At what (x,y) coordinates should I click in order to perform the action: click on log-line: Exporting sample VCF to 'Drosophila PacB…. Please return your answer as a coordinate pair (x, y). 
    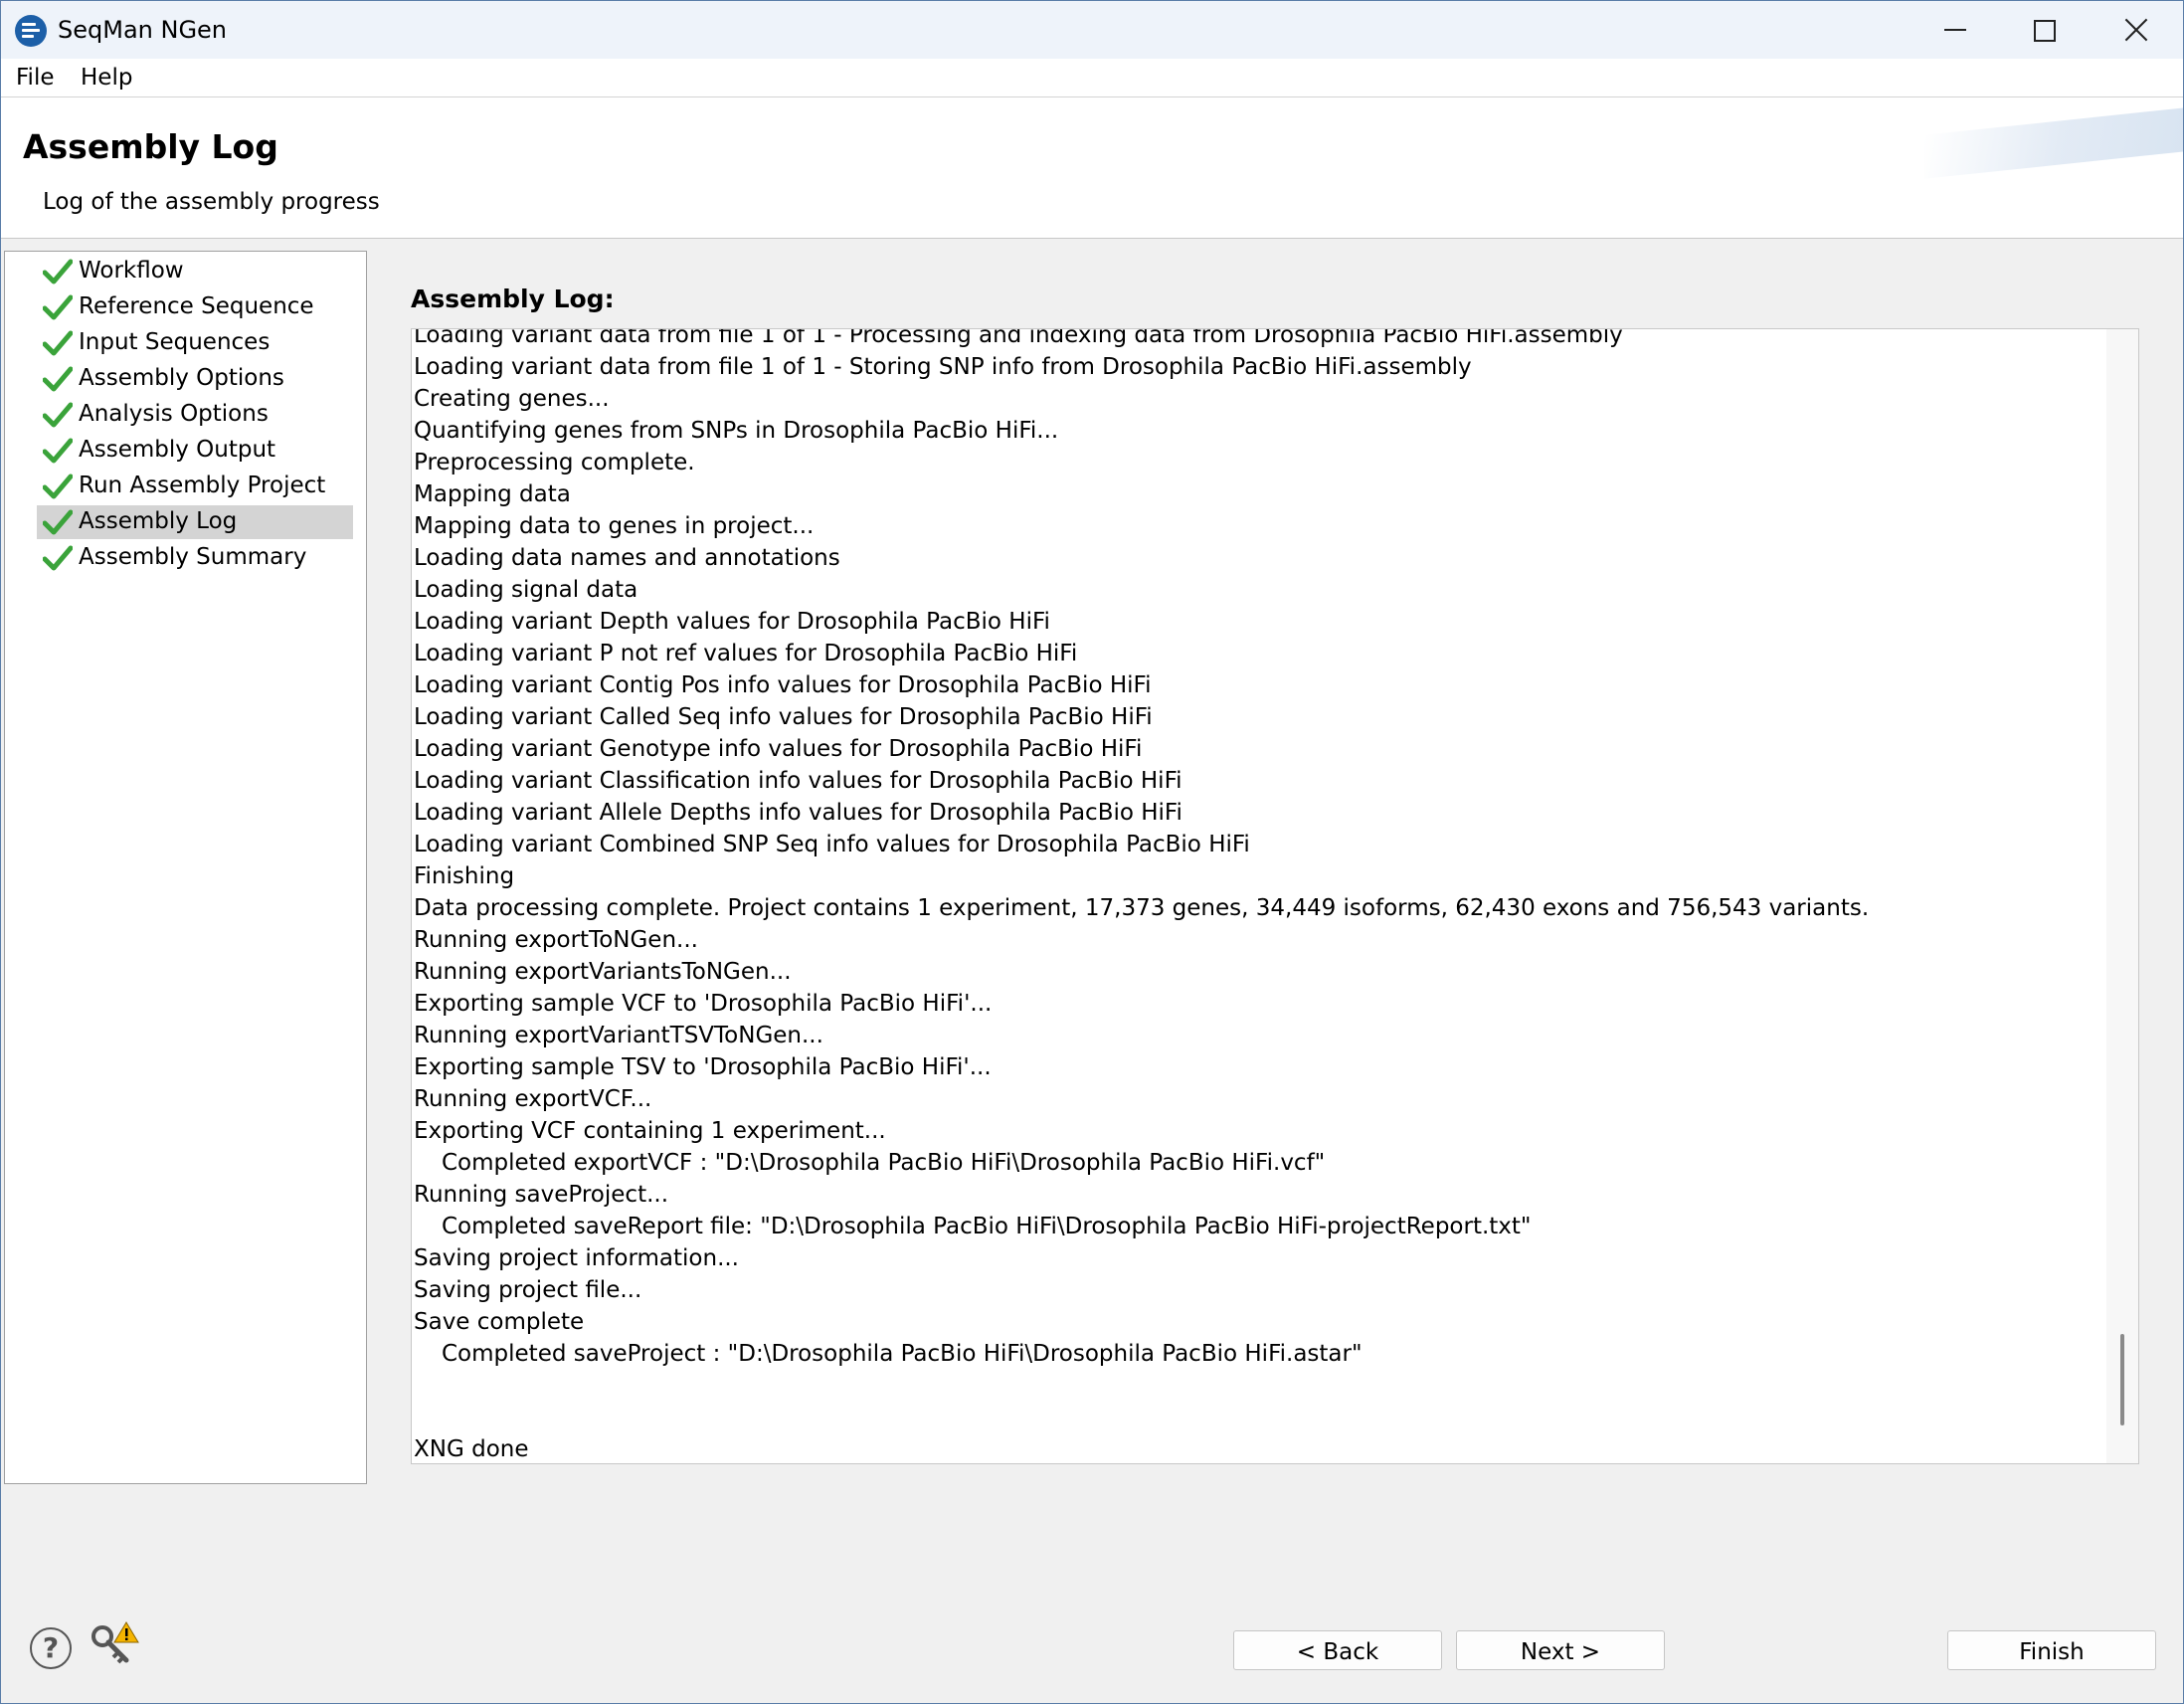
    Looking at the image, I should click on (703, 1004).